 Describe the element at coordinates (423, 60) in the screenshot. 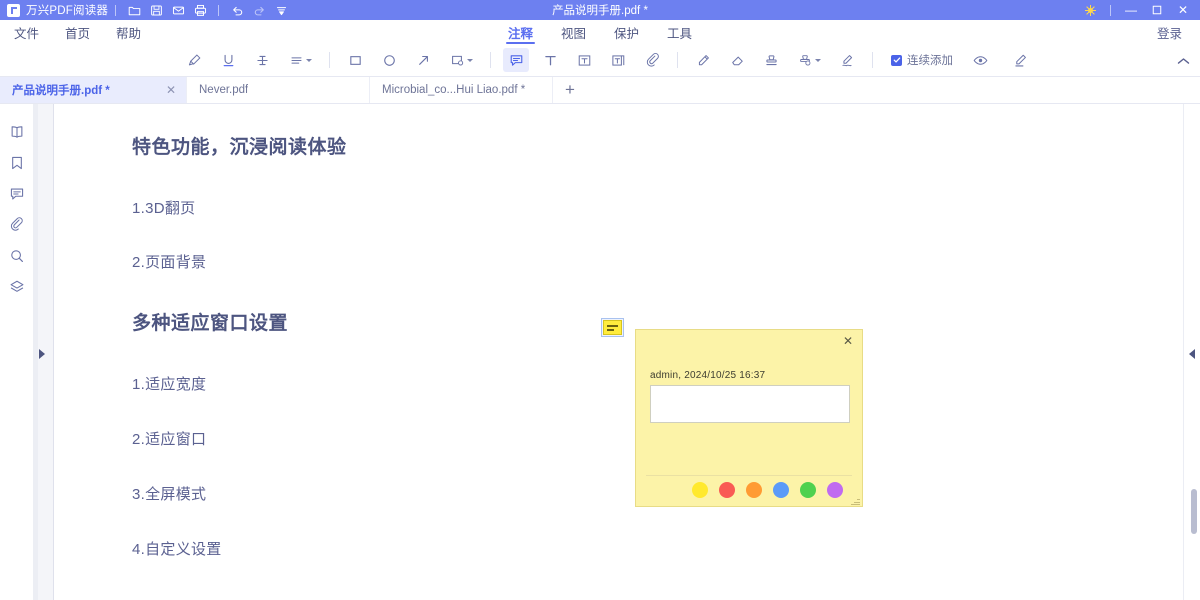

I see `arrow-icon` at that location.